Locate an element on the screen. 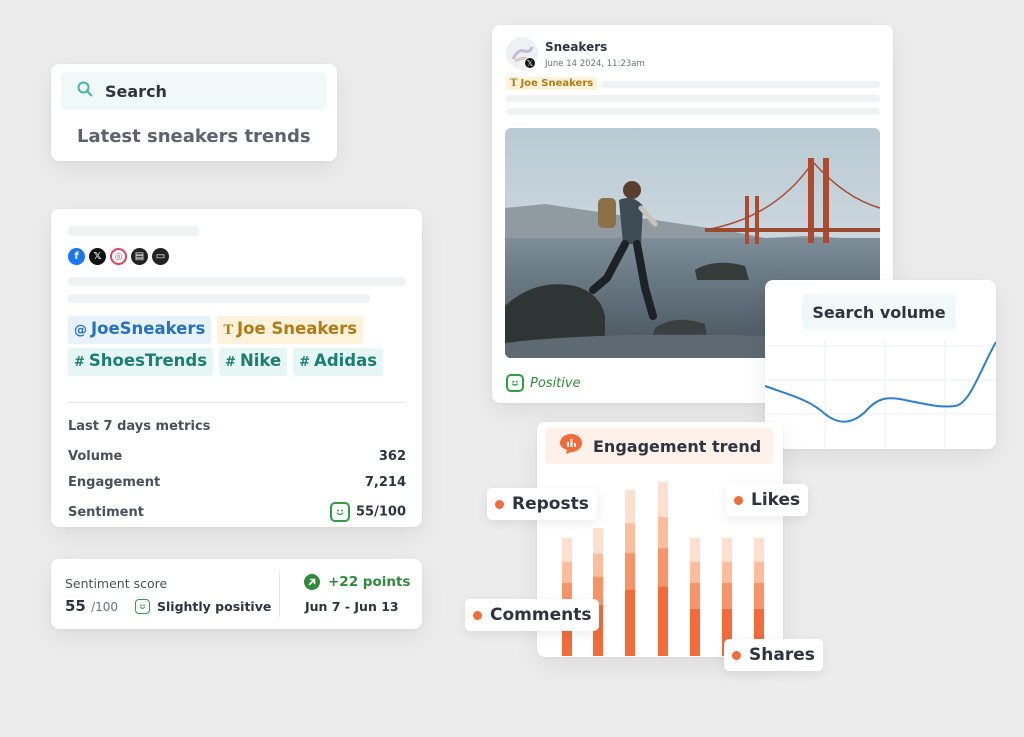 Image resolution: width=1024 pixels, height=737 pixels. search-volume-card: Search volume is located at coordinates (880, 364).